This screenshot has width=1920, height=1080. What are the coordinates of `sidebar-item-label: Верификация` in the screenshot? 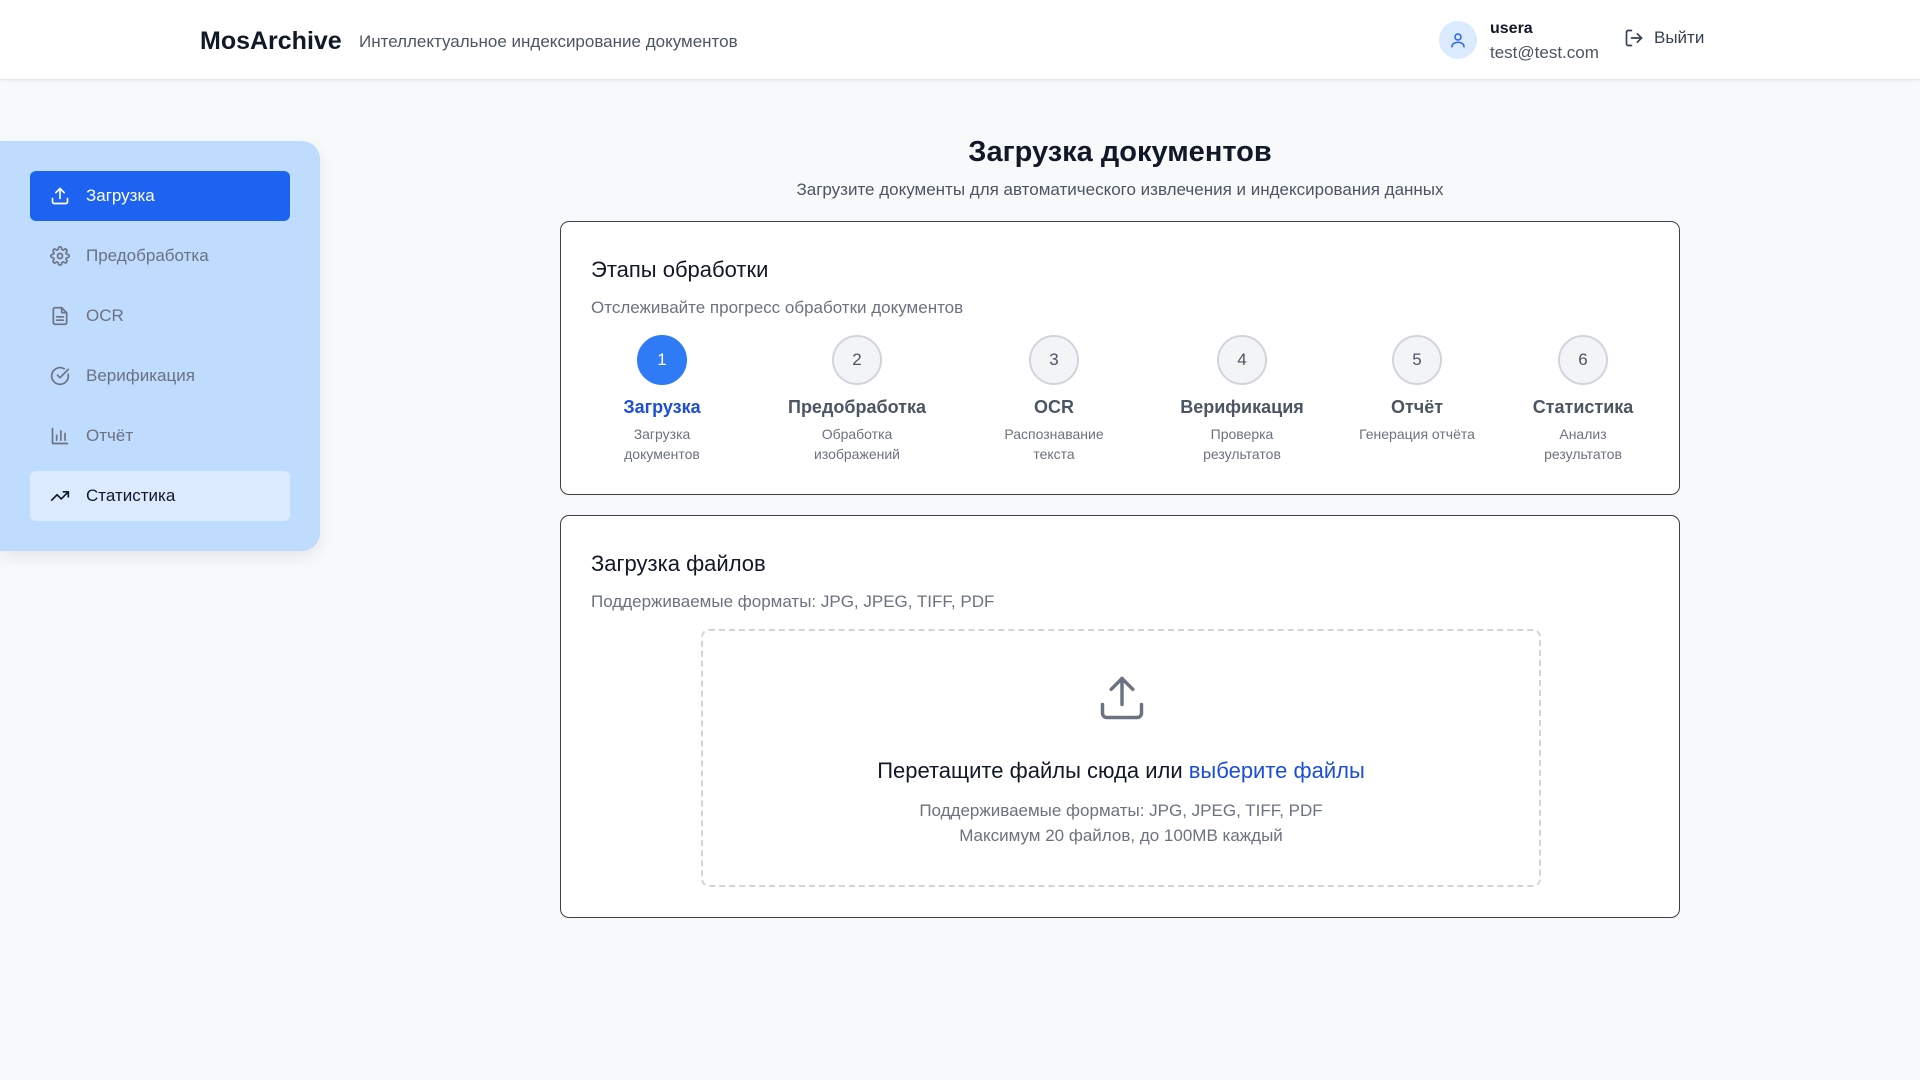 It's located at (140, 375).